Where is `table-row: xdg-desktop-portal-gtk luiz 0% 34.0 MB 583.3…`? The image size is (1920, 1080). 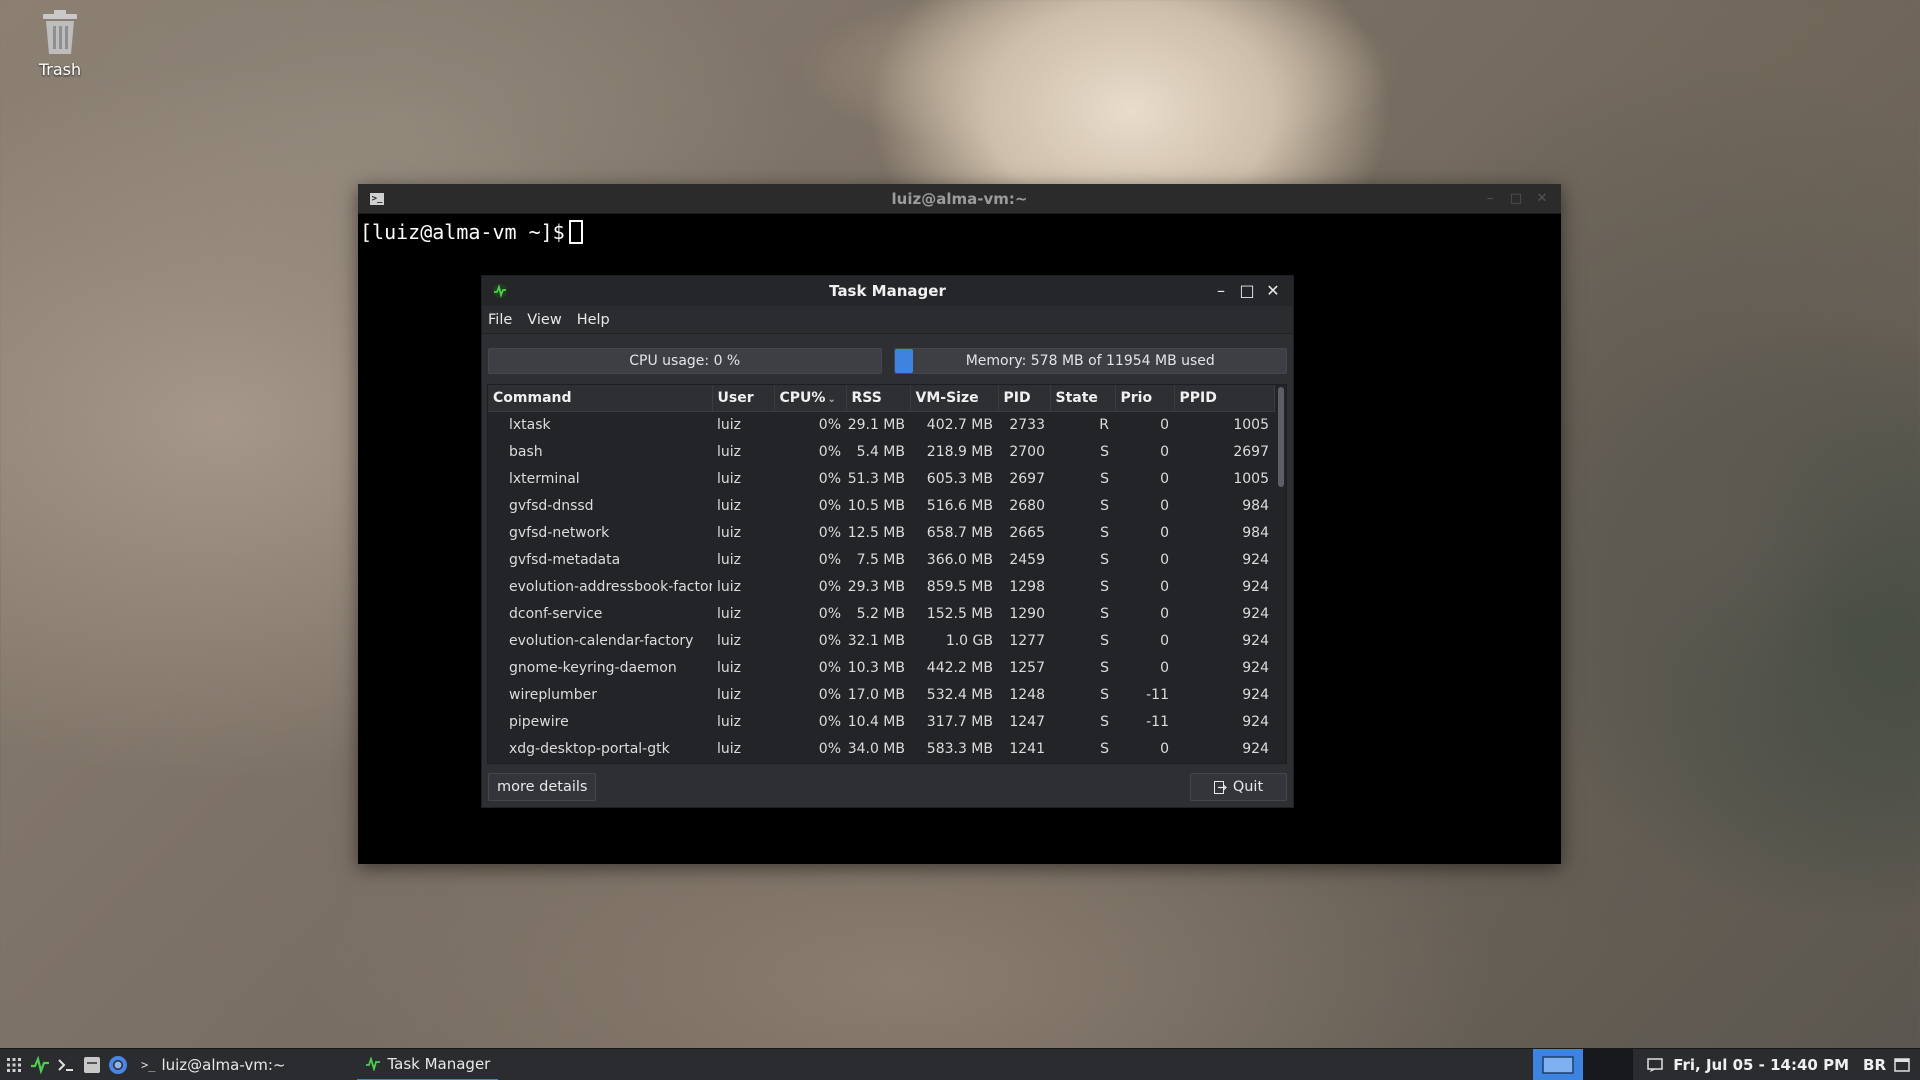
table-row: xdg-desktop-portal-gtk luiz 0% 34.0 MB 583.3… is located at coordinates (881, 748).